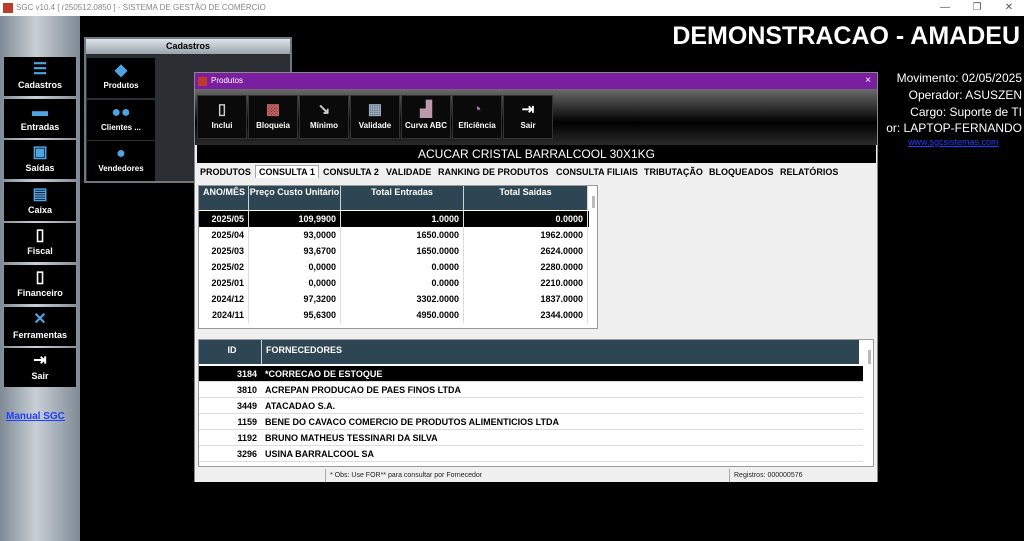  Describe the element at coordinates (394, 299) in the screenshot. I see `table-row: 2024/12 97,3200 3302.0000 1837.0000` at that location.